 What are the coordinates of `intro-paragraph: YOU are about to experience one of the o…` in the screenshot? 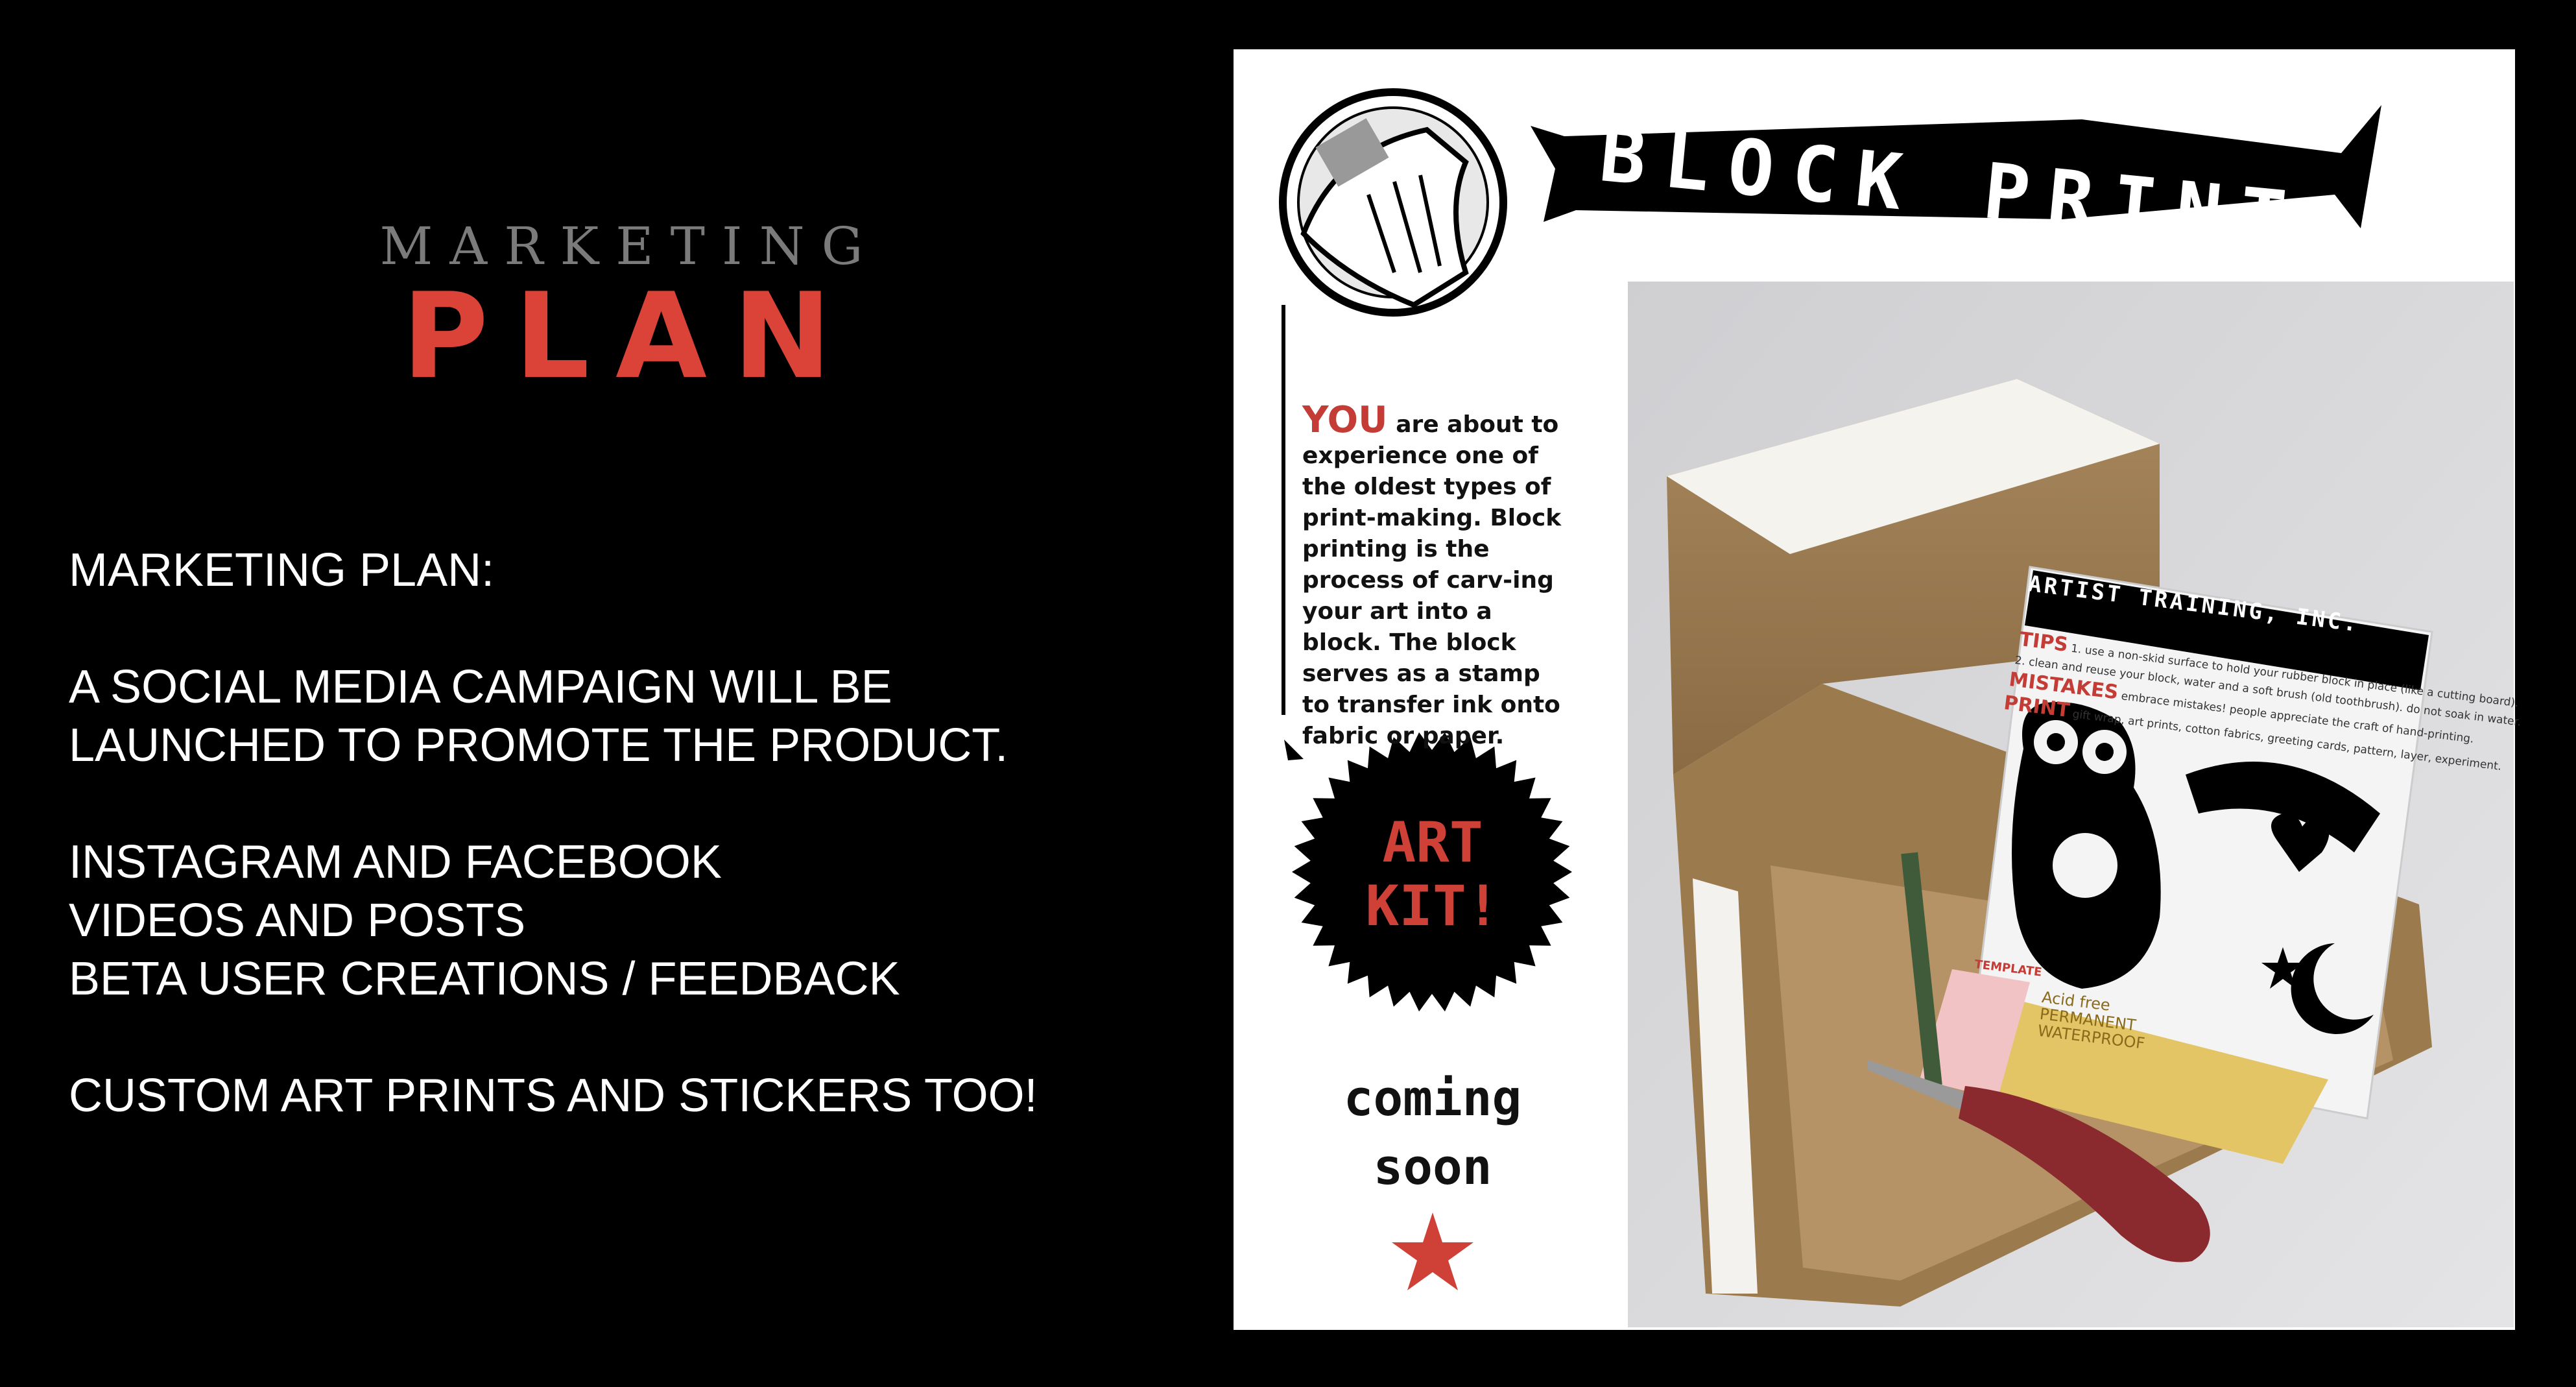 It's located at (1438, 577).